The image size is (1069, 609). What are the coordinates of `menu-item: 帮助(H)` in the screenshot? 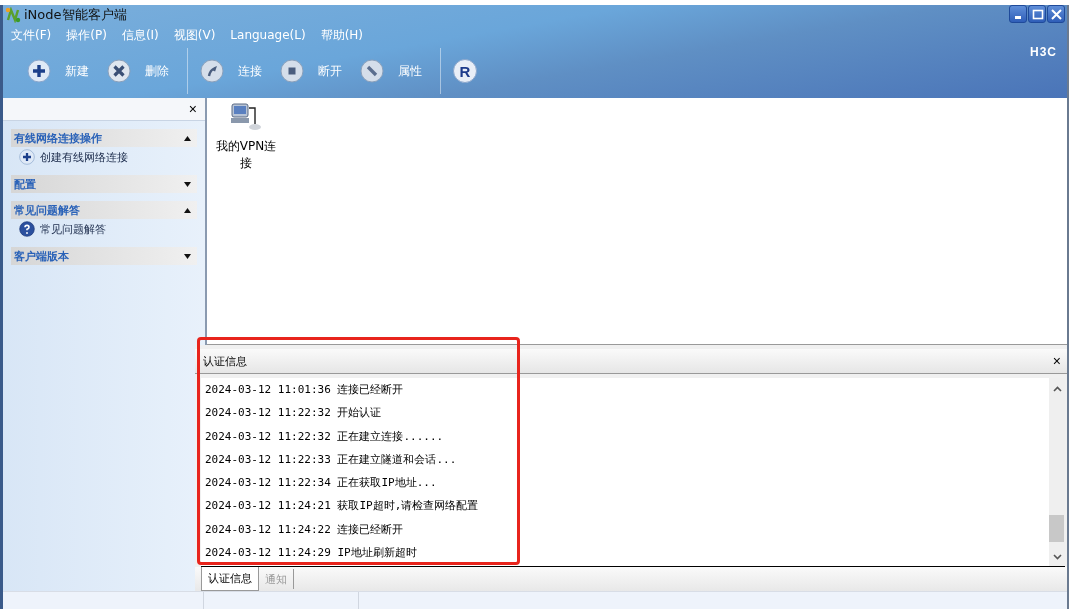 It's located at (342, 35).